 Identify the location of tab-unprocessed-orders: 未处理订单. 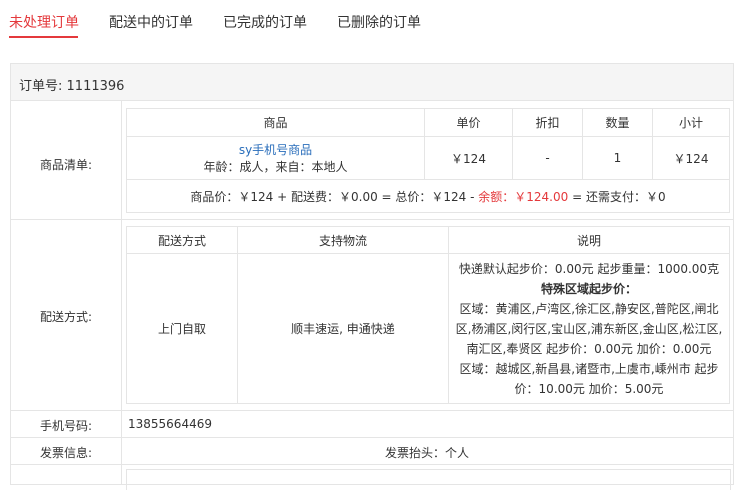
(44, 22).